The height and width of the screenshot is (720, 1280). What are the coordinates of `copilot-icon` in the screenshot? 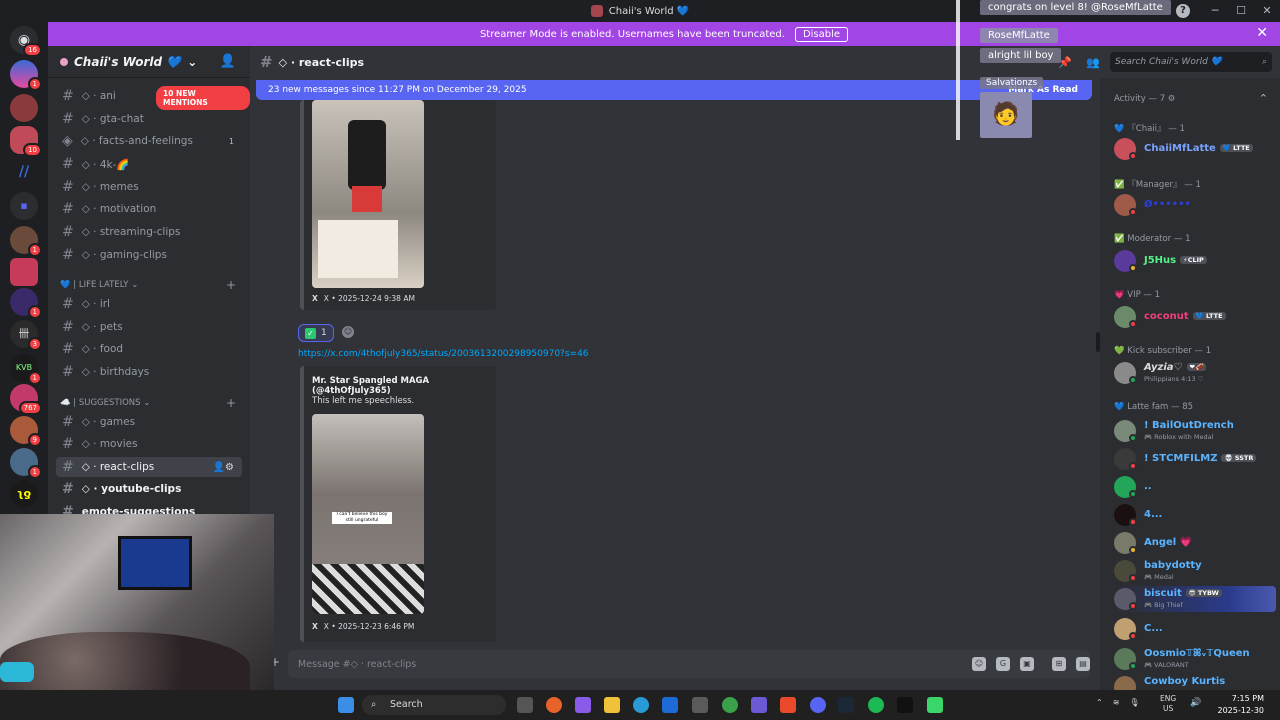 It's located at (583, 705).